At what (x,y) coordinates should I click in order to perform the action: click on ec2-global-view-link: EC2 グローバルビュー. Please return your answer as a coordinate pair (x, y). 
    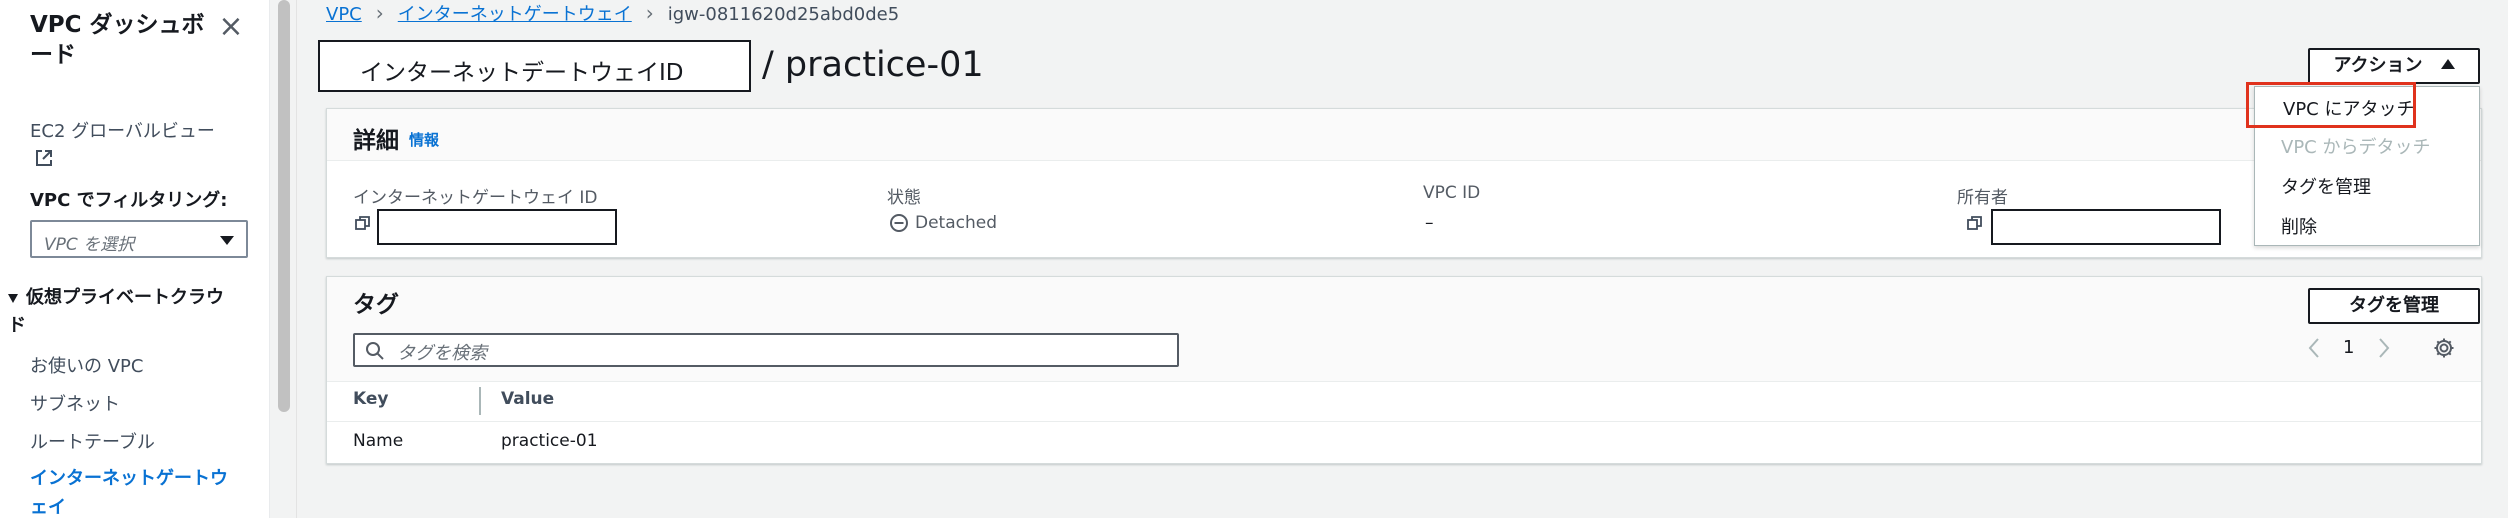
    Looking at the image, I should click on (122, 132).